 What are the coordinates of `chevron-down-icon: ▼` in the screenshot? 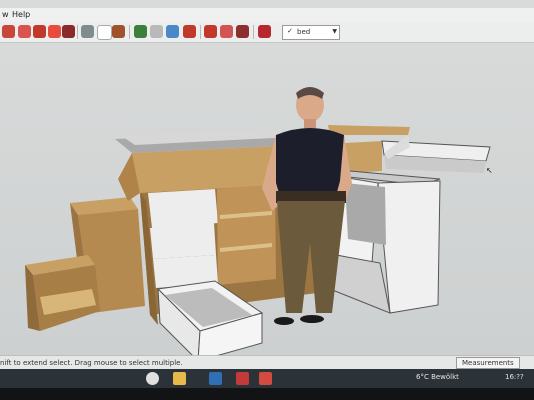 It's located at (334, 31).